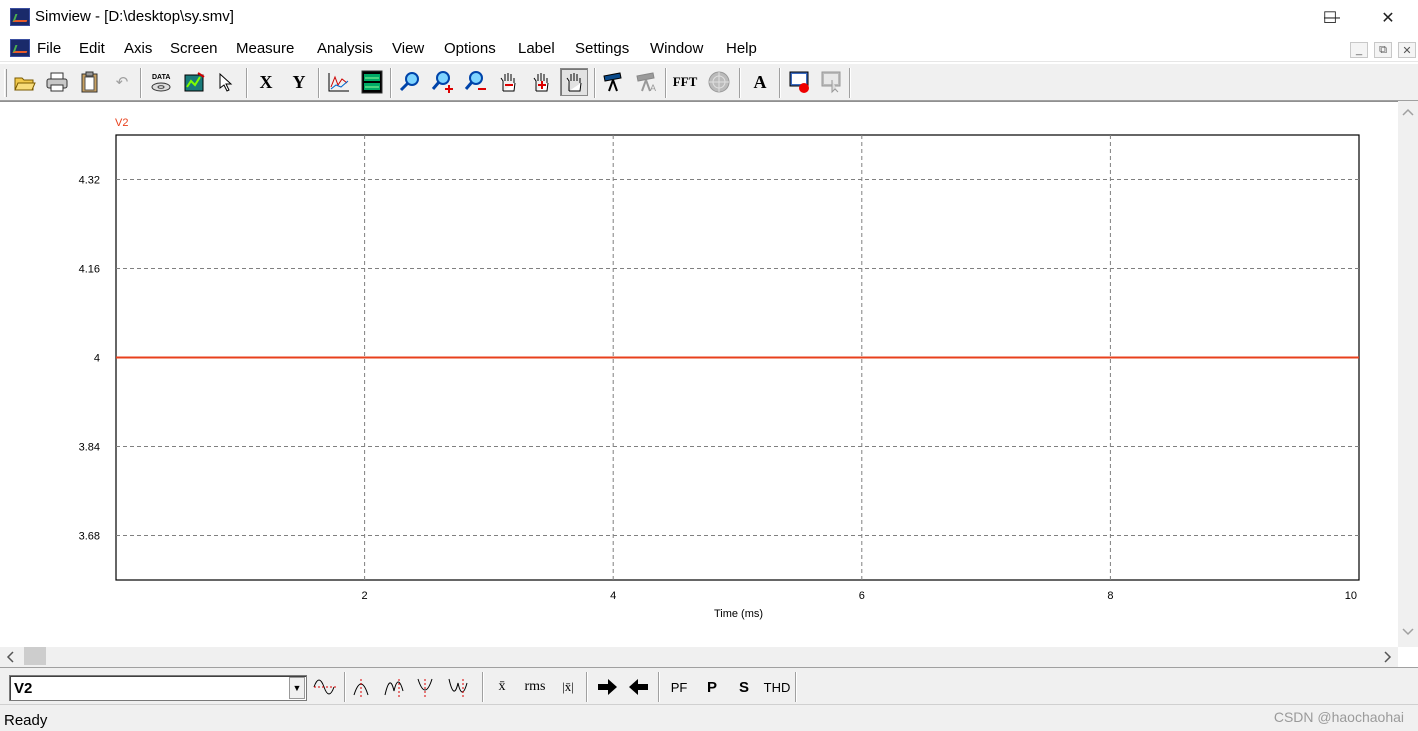  What do you see at coordinates (502, 687) in the screenshot?
I see `mean-button: x̄` at bounding box center [502, 687].